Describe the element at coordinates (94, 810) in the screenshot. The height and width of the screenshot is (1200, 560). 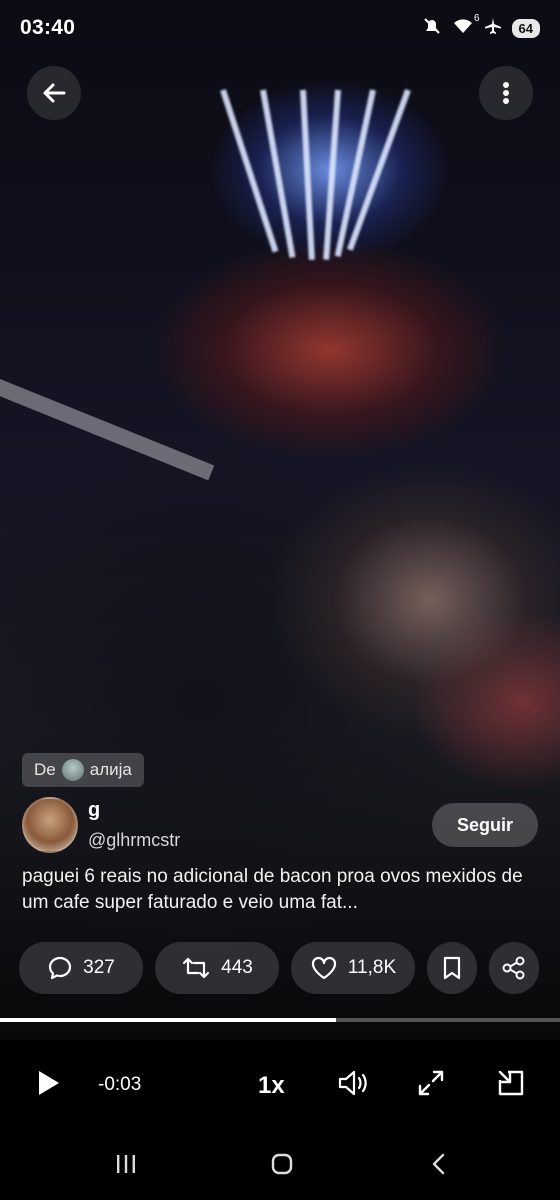
I see `author-name: g` at that location.